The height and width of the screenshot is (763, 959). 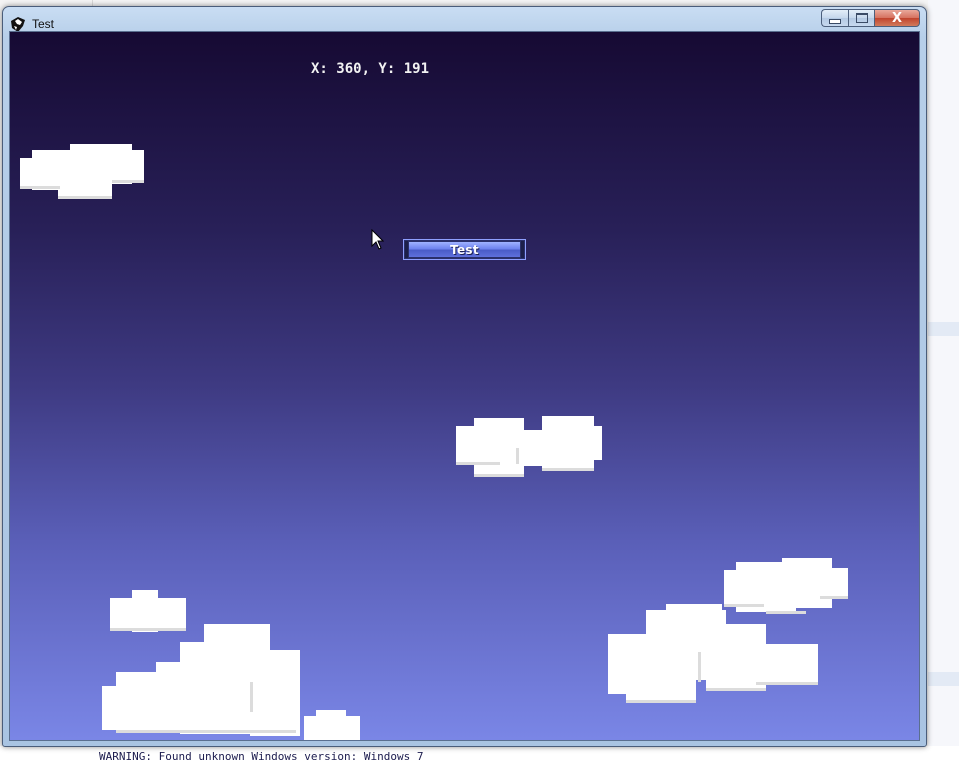 I want to click on test-button-label: Test, so click(x=464, y=249).